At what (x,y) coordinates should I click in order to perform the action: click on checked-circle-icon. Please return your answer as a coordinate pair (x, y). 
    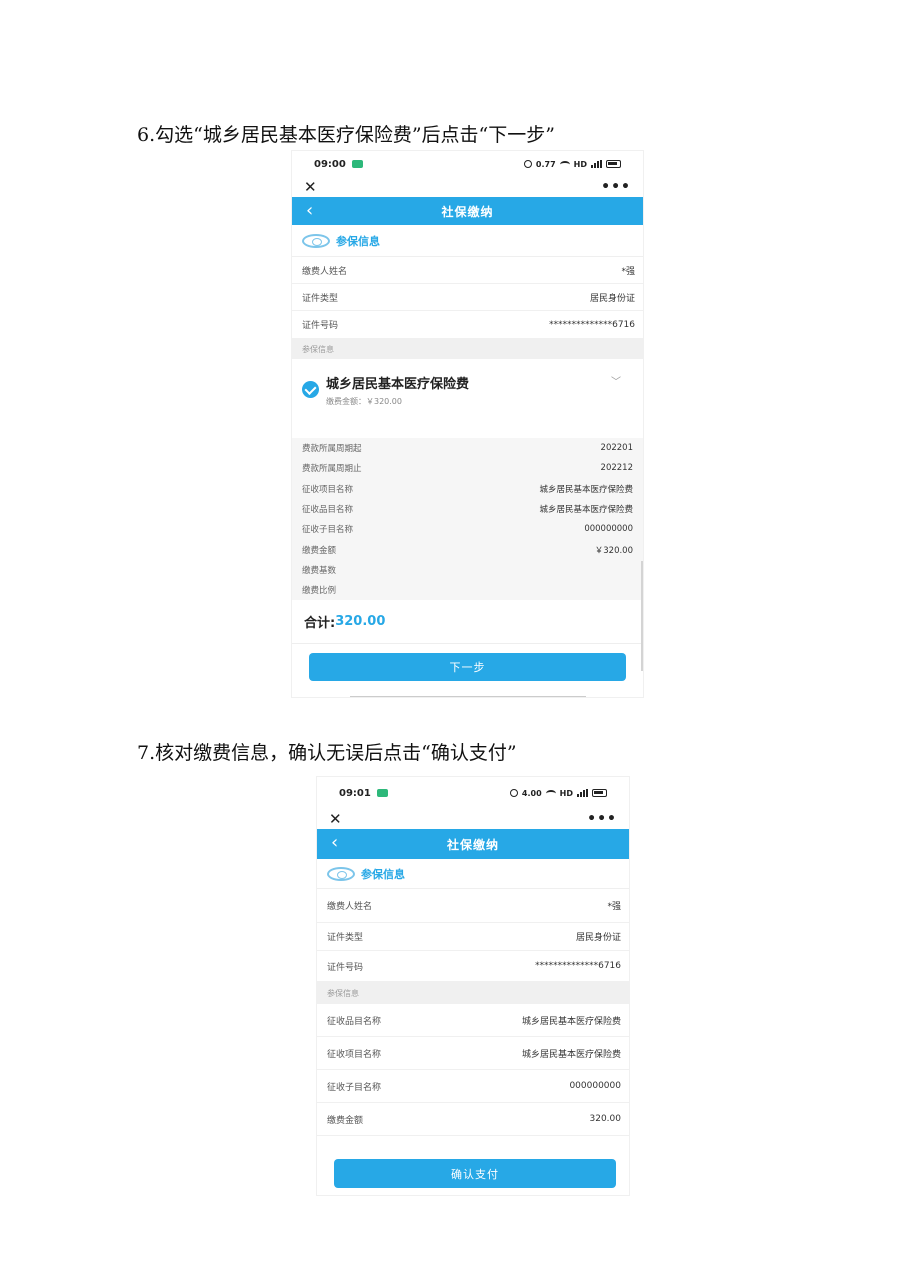
    Looking at the image, I should click on (310, 389).